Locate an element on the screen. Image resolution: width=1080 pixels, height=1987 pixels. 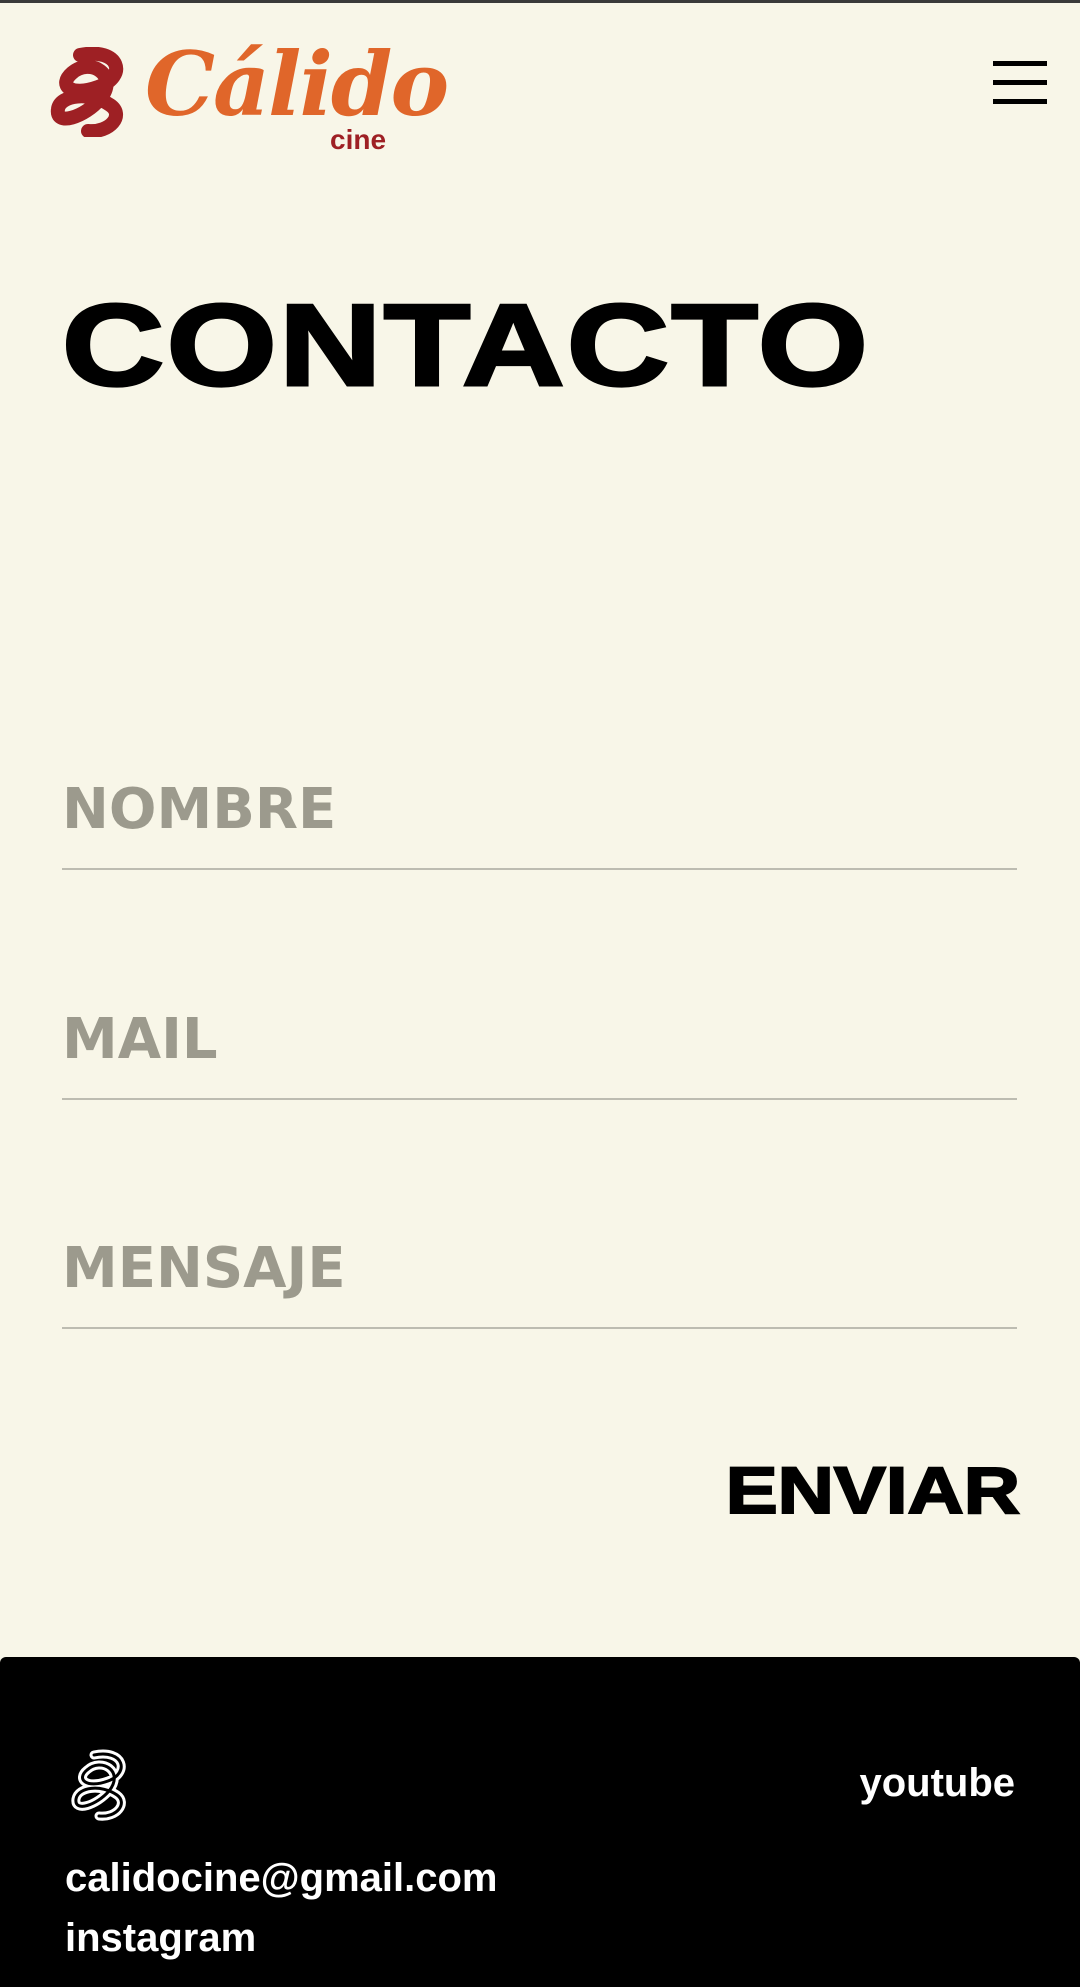
message-field-wrapper is located at coordinates (539, 1269).